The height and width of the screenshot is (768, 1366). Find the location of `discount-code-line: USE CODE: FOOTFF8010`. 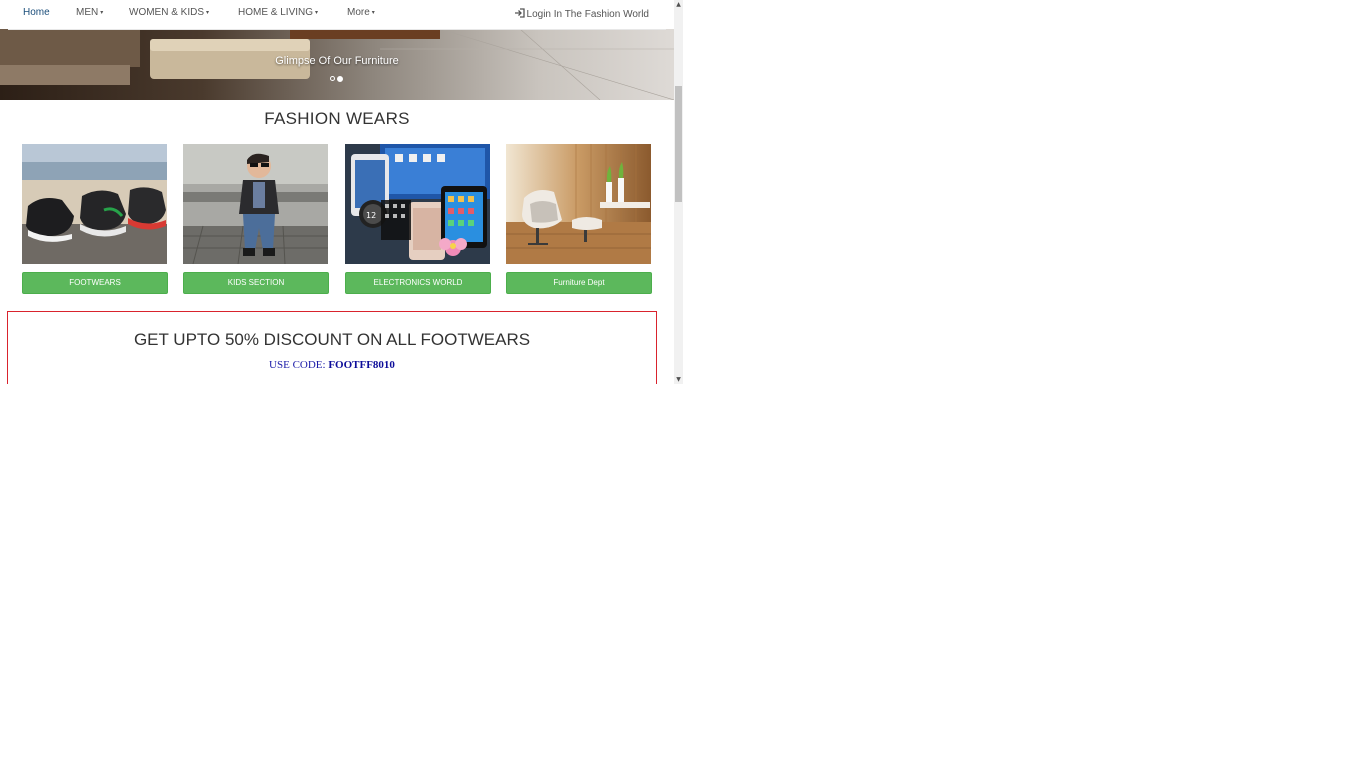

discount-code-line: USE CODE: FOOTFF8010 is located at coordinates (332, 365).